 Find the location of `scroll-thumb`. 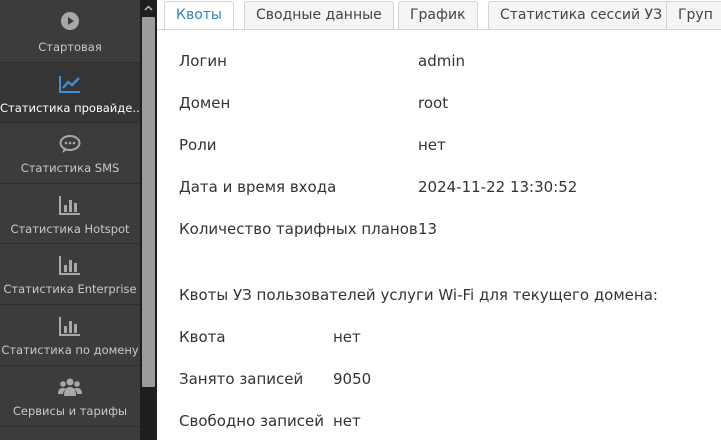

scroll-thumb is located at coordinates (148, 202).